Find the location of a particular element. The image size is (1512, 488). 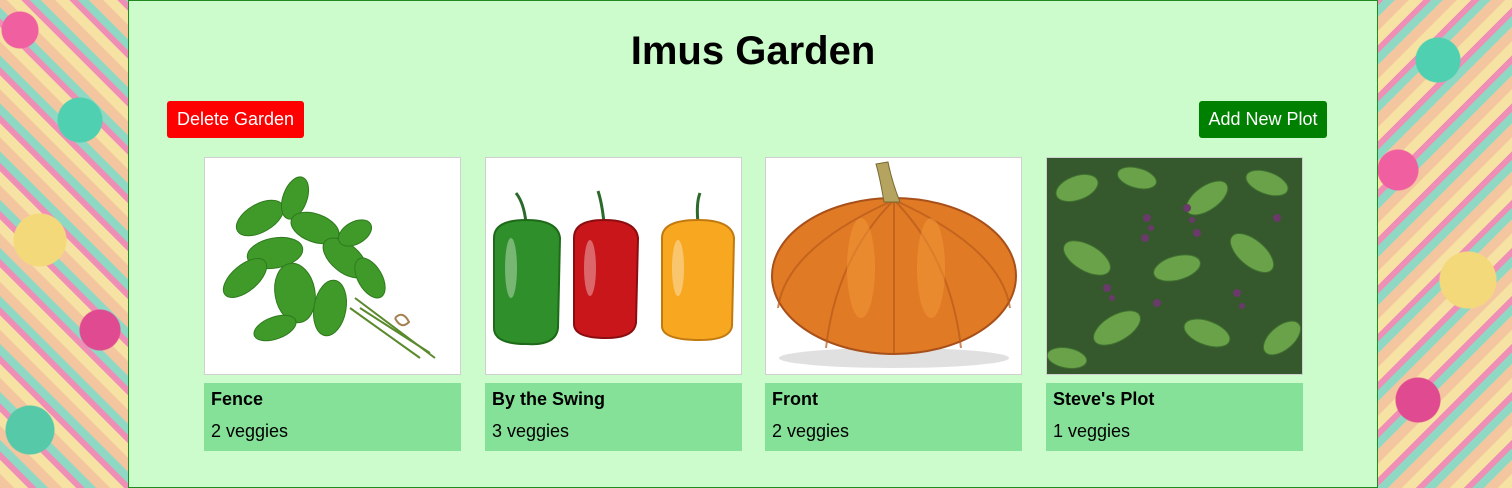

plot-name: Front is located at coordinates (795, 399).